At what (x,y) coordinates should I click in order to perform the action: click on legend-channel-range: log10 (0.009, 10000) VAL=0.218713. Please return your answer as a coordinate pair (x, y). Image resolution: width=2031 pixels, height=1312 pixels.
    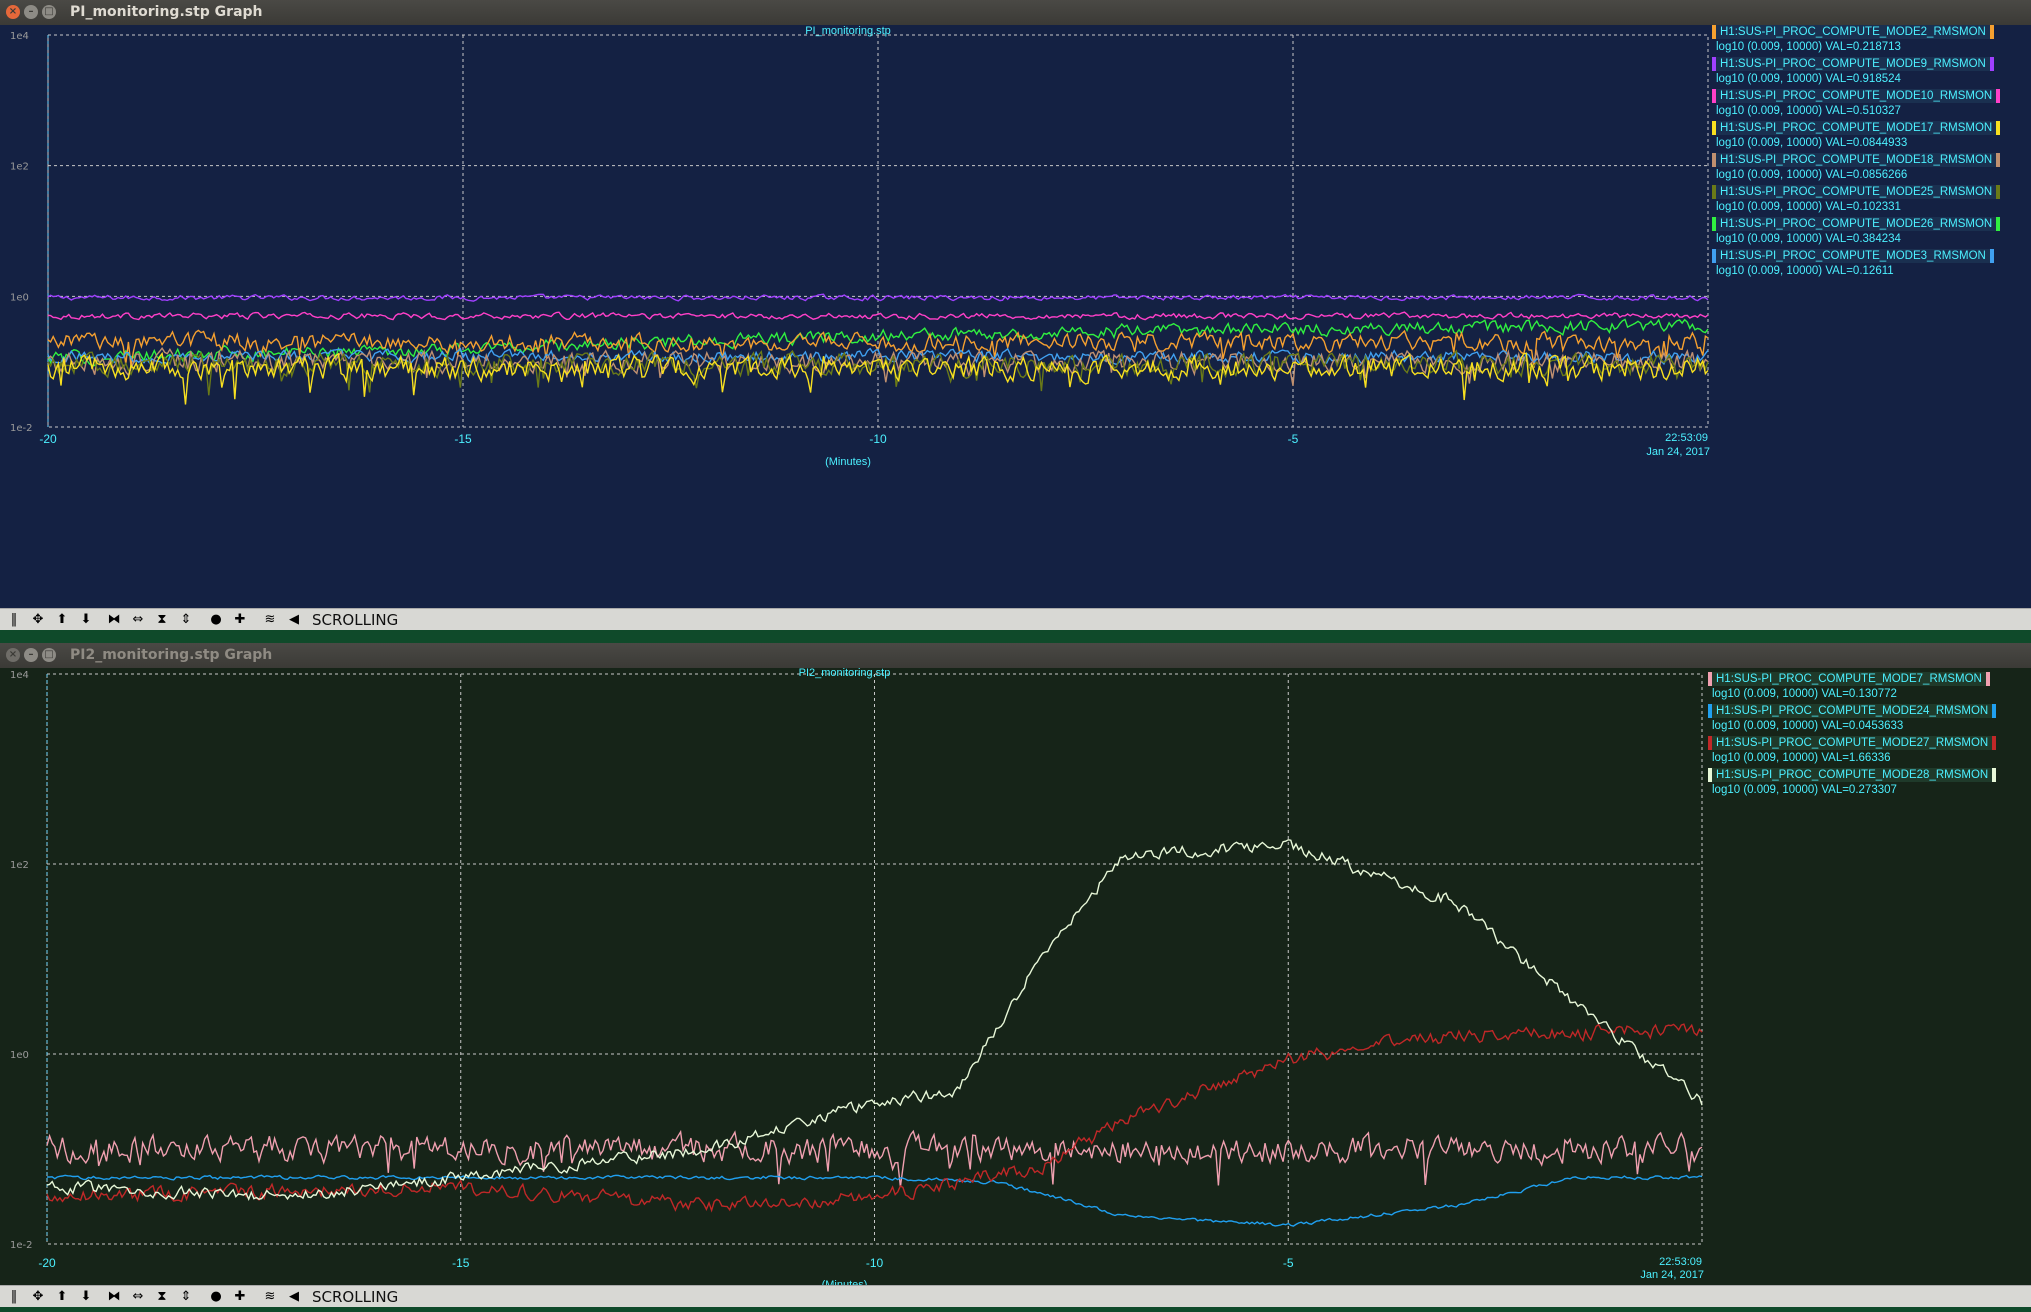
    Looking at the image, I should click on (1808, 47).